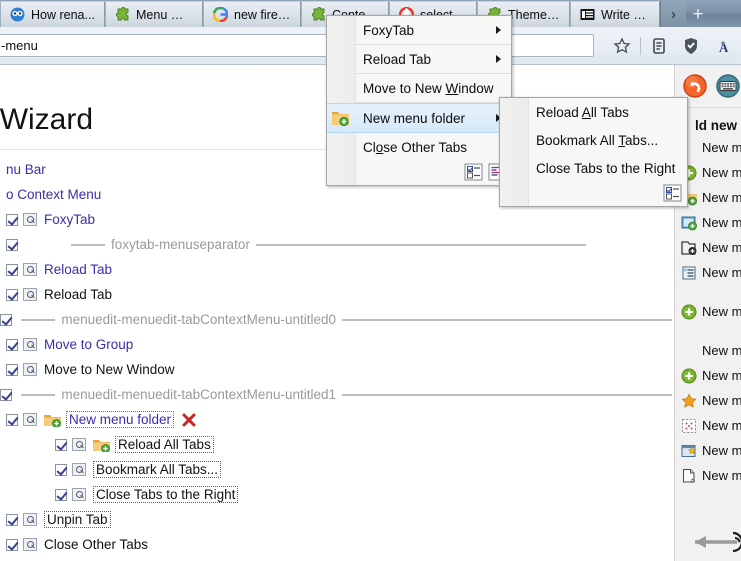 The width and height of the screenshot is (741, 561). Describe the element at coordinates (419, 147) in the screenshot. I see `context-menu-item: Close Other Tabs` at that location.